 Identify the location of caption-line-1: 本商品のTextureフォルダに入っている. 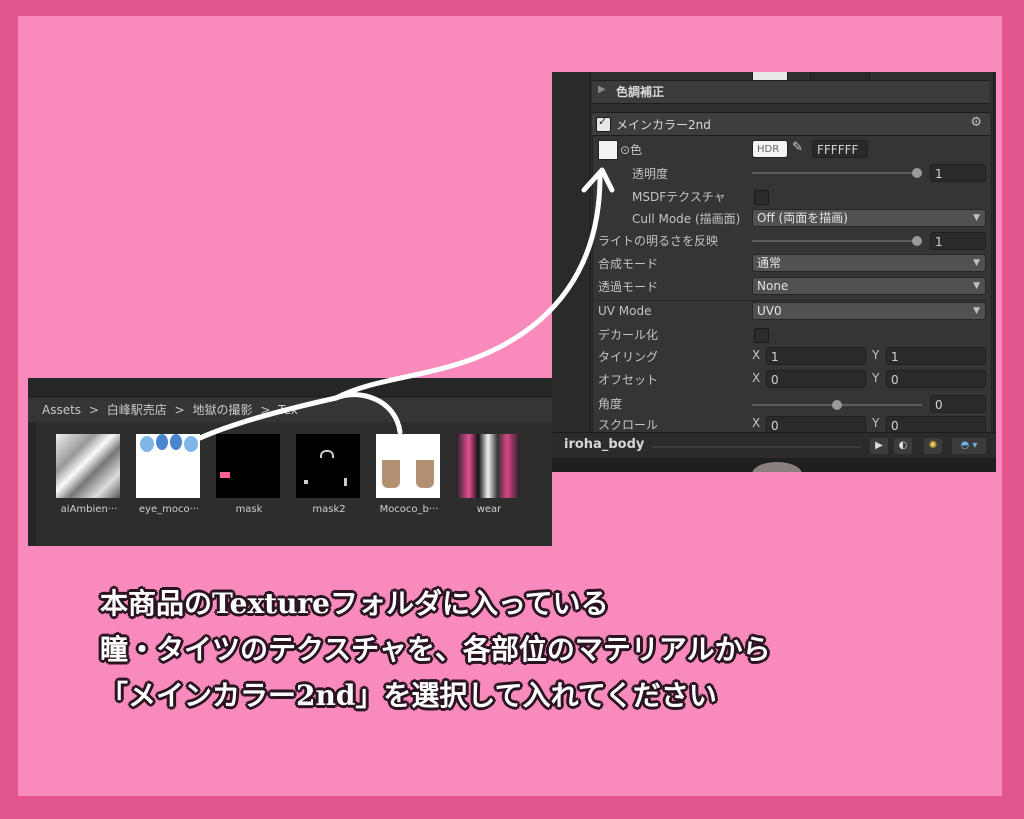
(354, 603).